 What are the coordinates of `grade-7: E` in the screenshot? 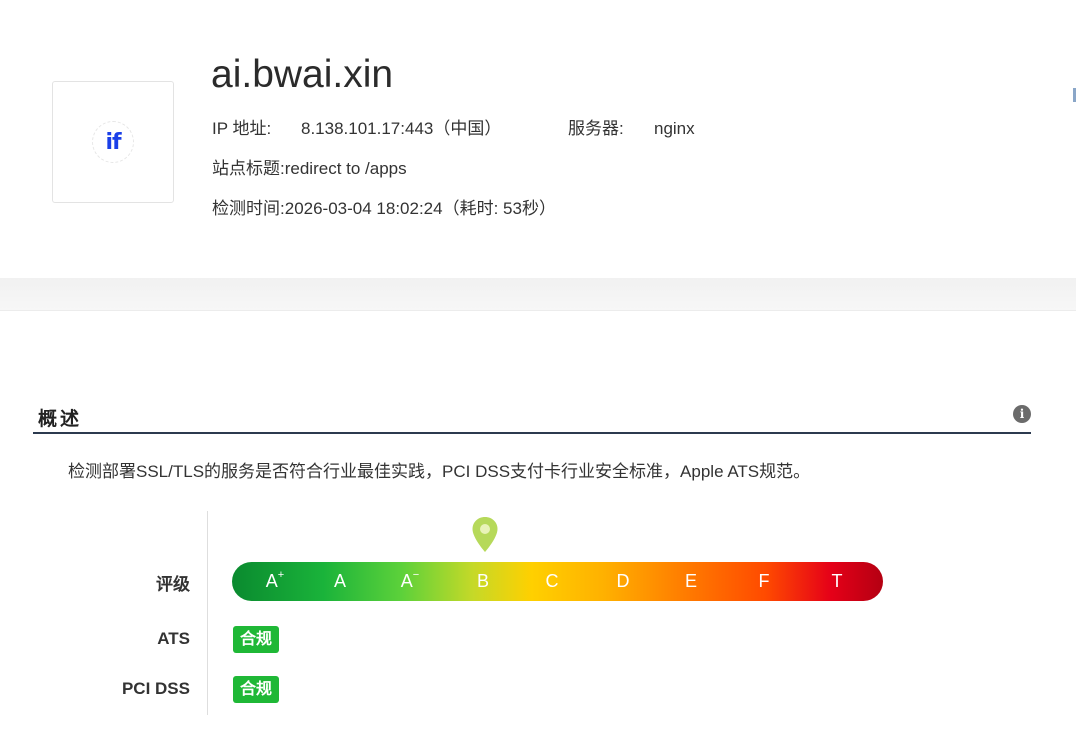 It's located at (691, 581).